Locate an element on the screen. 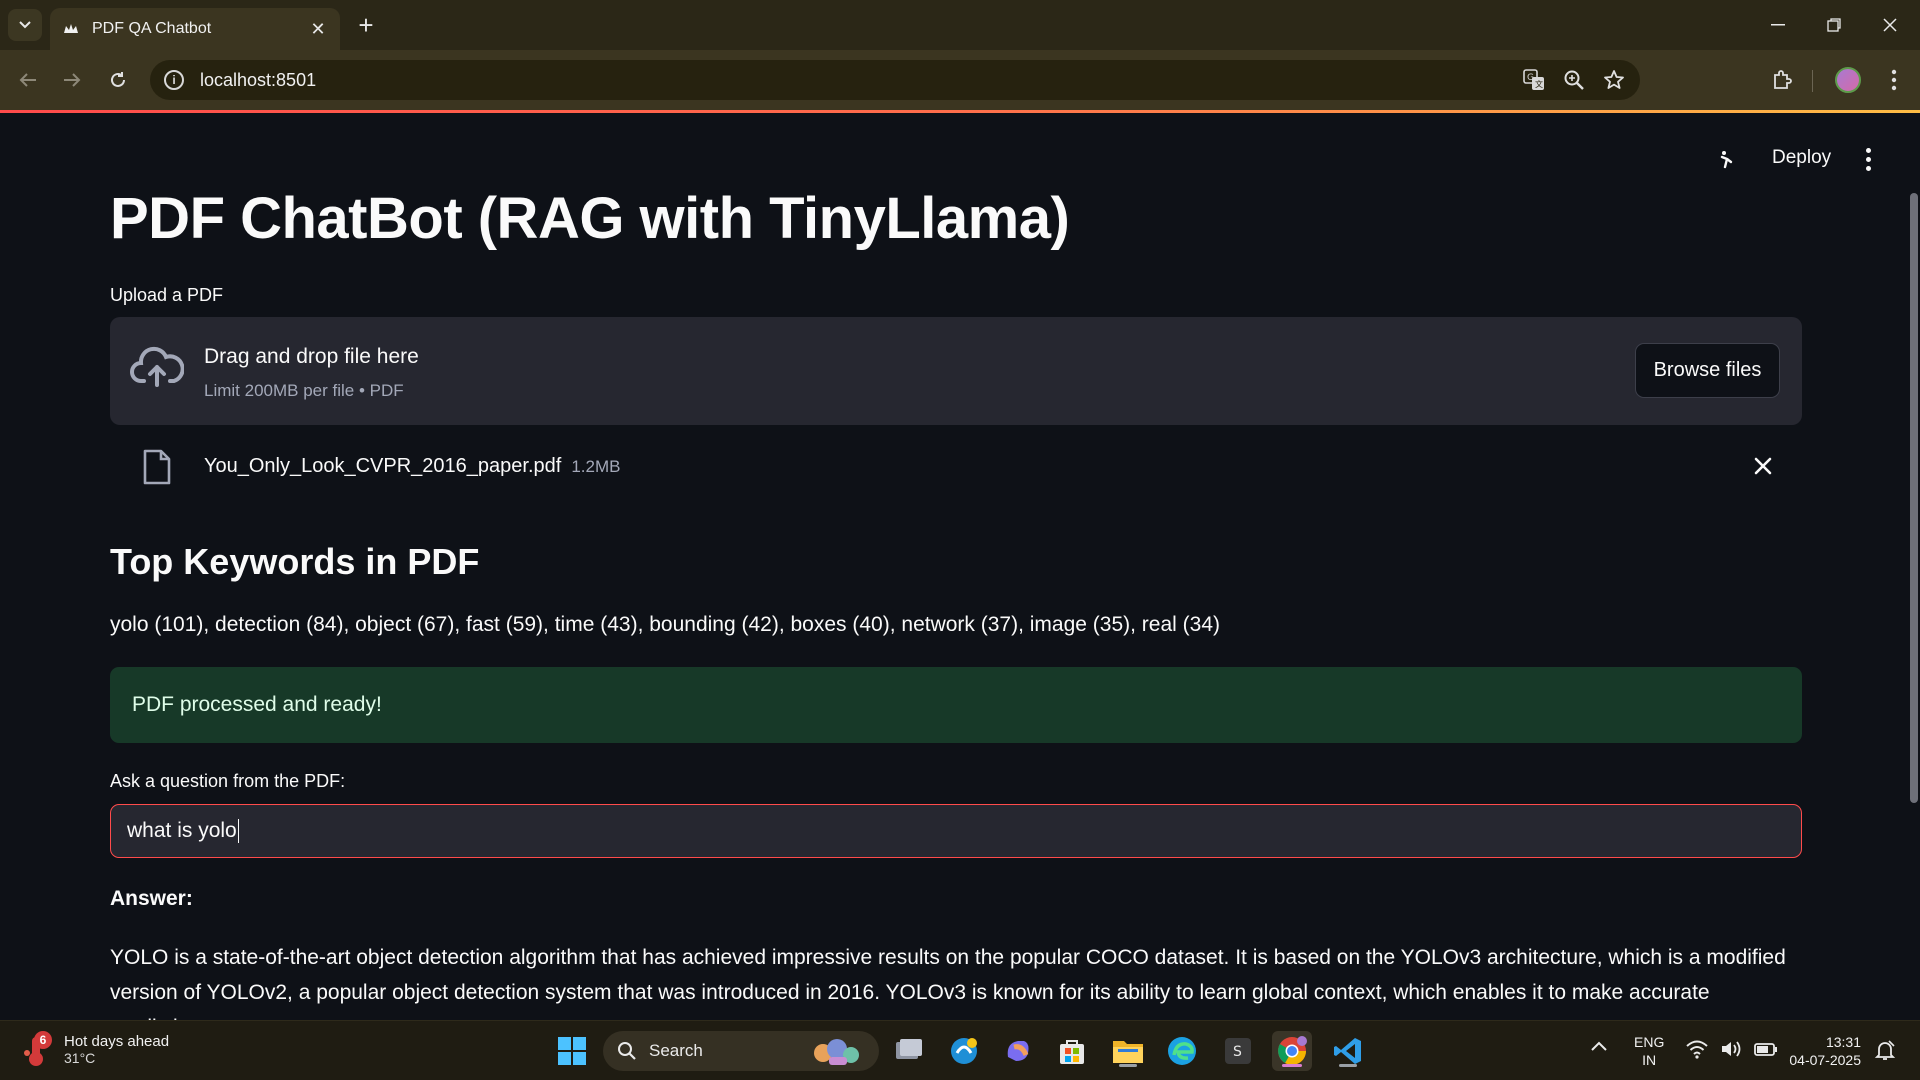 This screenshot has height=1080, width=1920. running-status-icon is located at coordinates (1728, 159).